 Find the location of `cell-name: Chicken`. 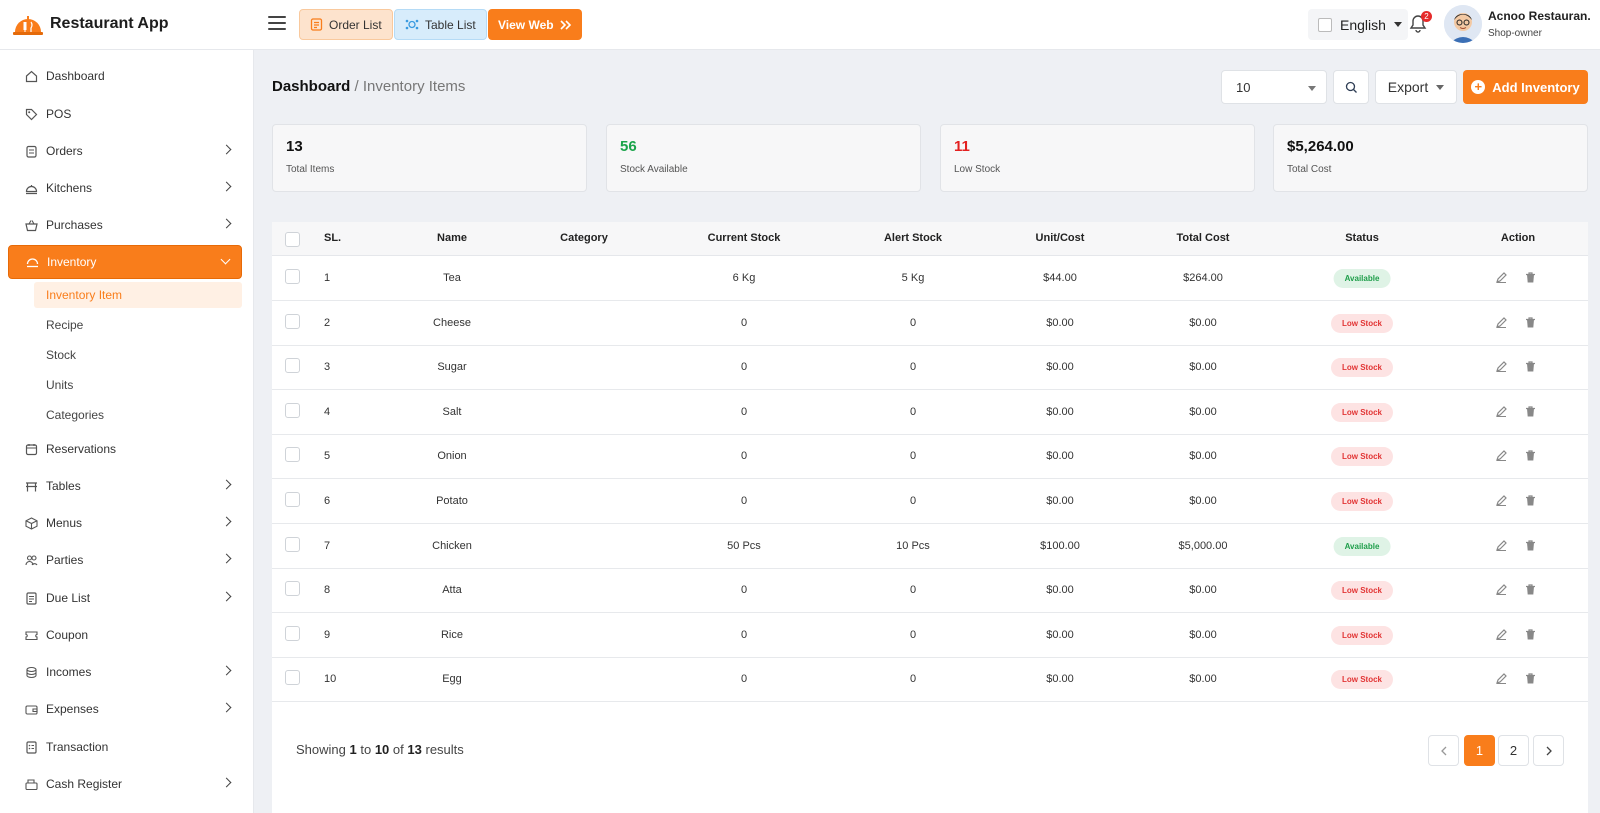

cell-name: Chicken is located at coordinates (452, 545).